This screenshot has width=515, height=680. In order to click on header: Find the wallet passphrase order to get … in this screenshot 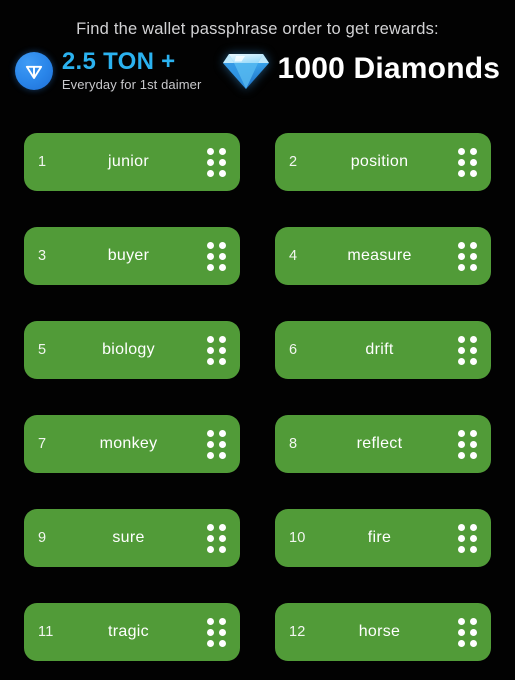, I will do `click(257, 46)`.